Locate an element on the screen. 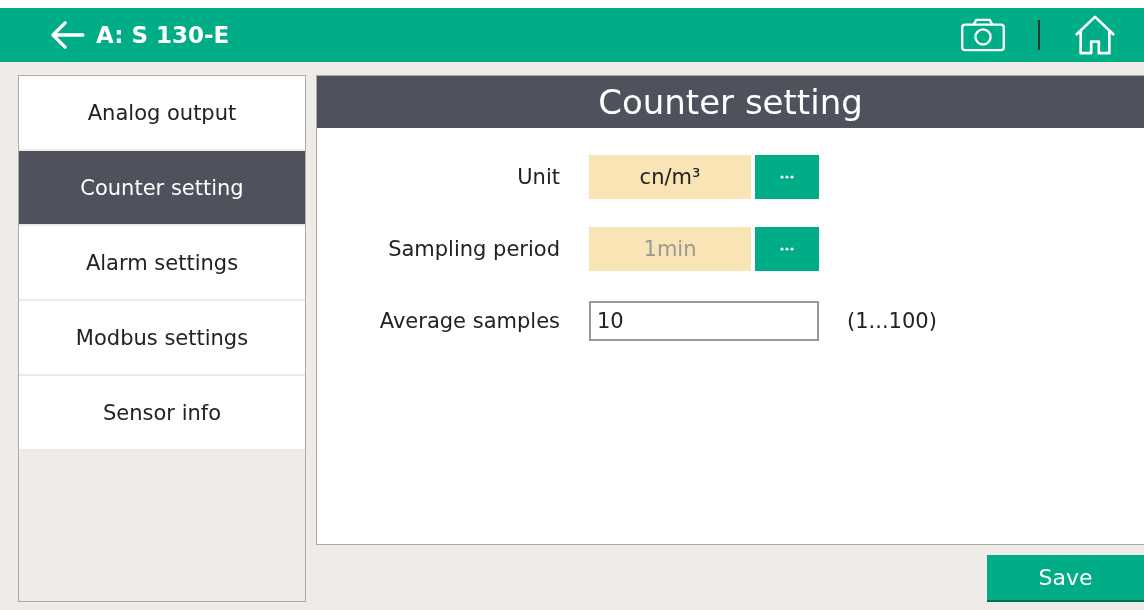 The image size is (1144, 610). range-hint: (1...100) is located at coordinates (892, 321).